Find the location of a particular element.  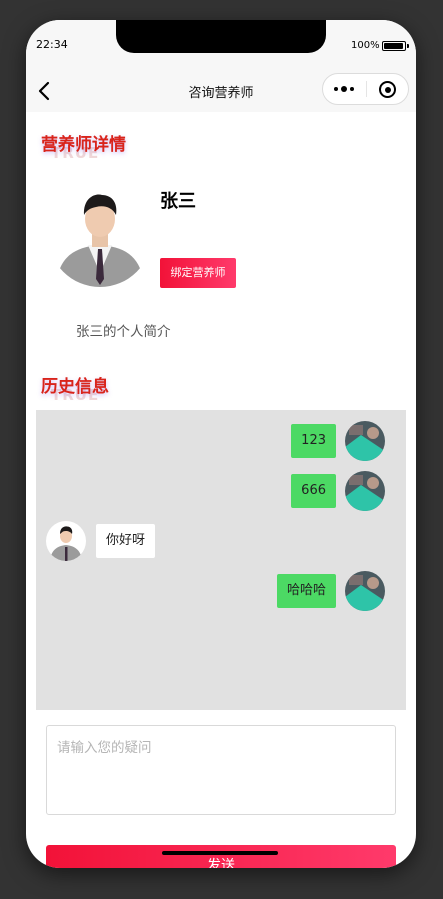

status-bar: 22:34 100% is located at coordinates (221, 45).